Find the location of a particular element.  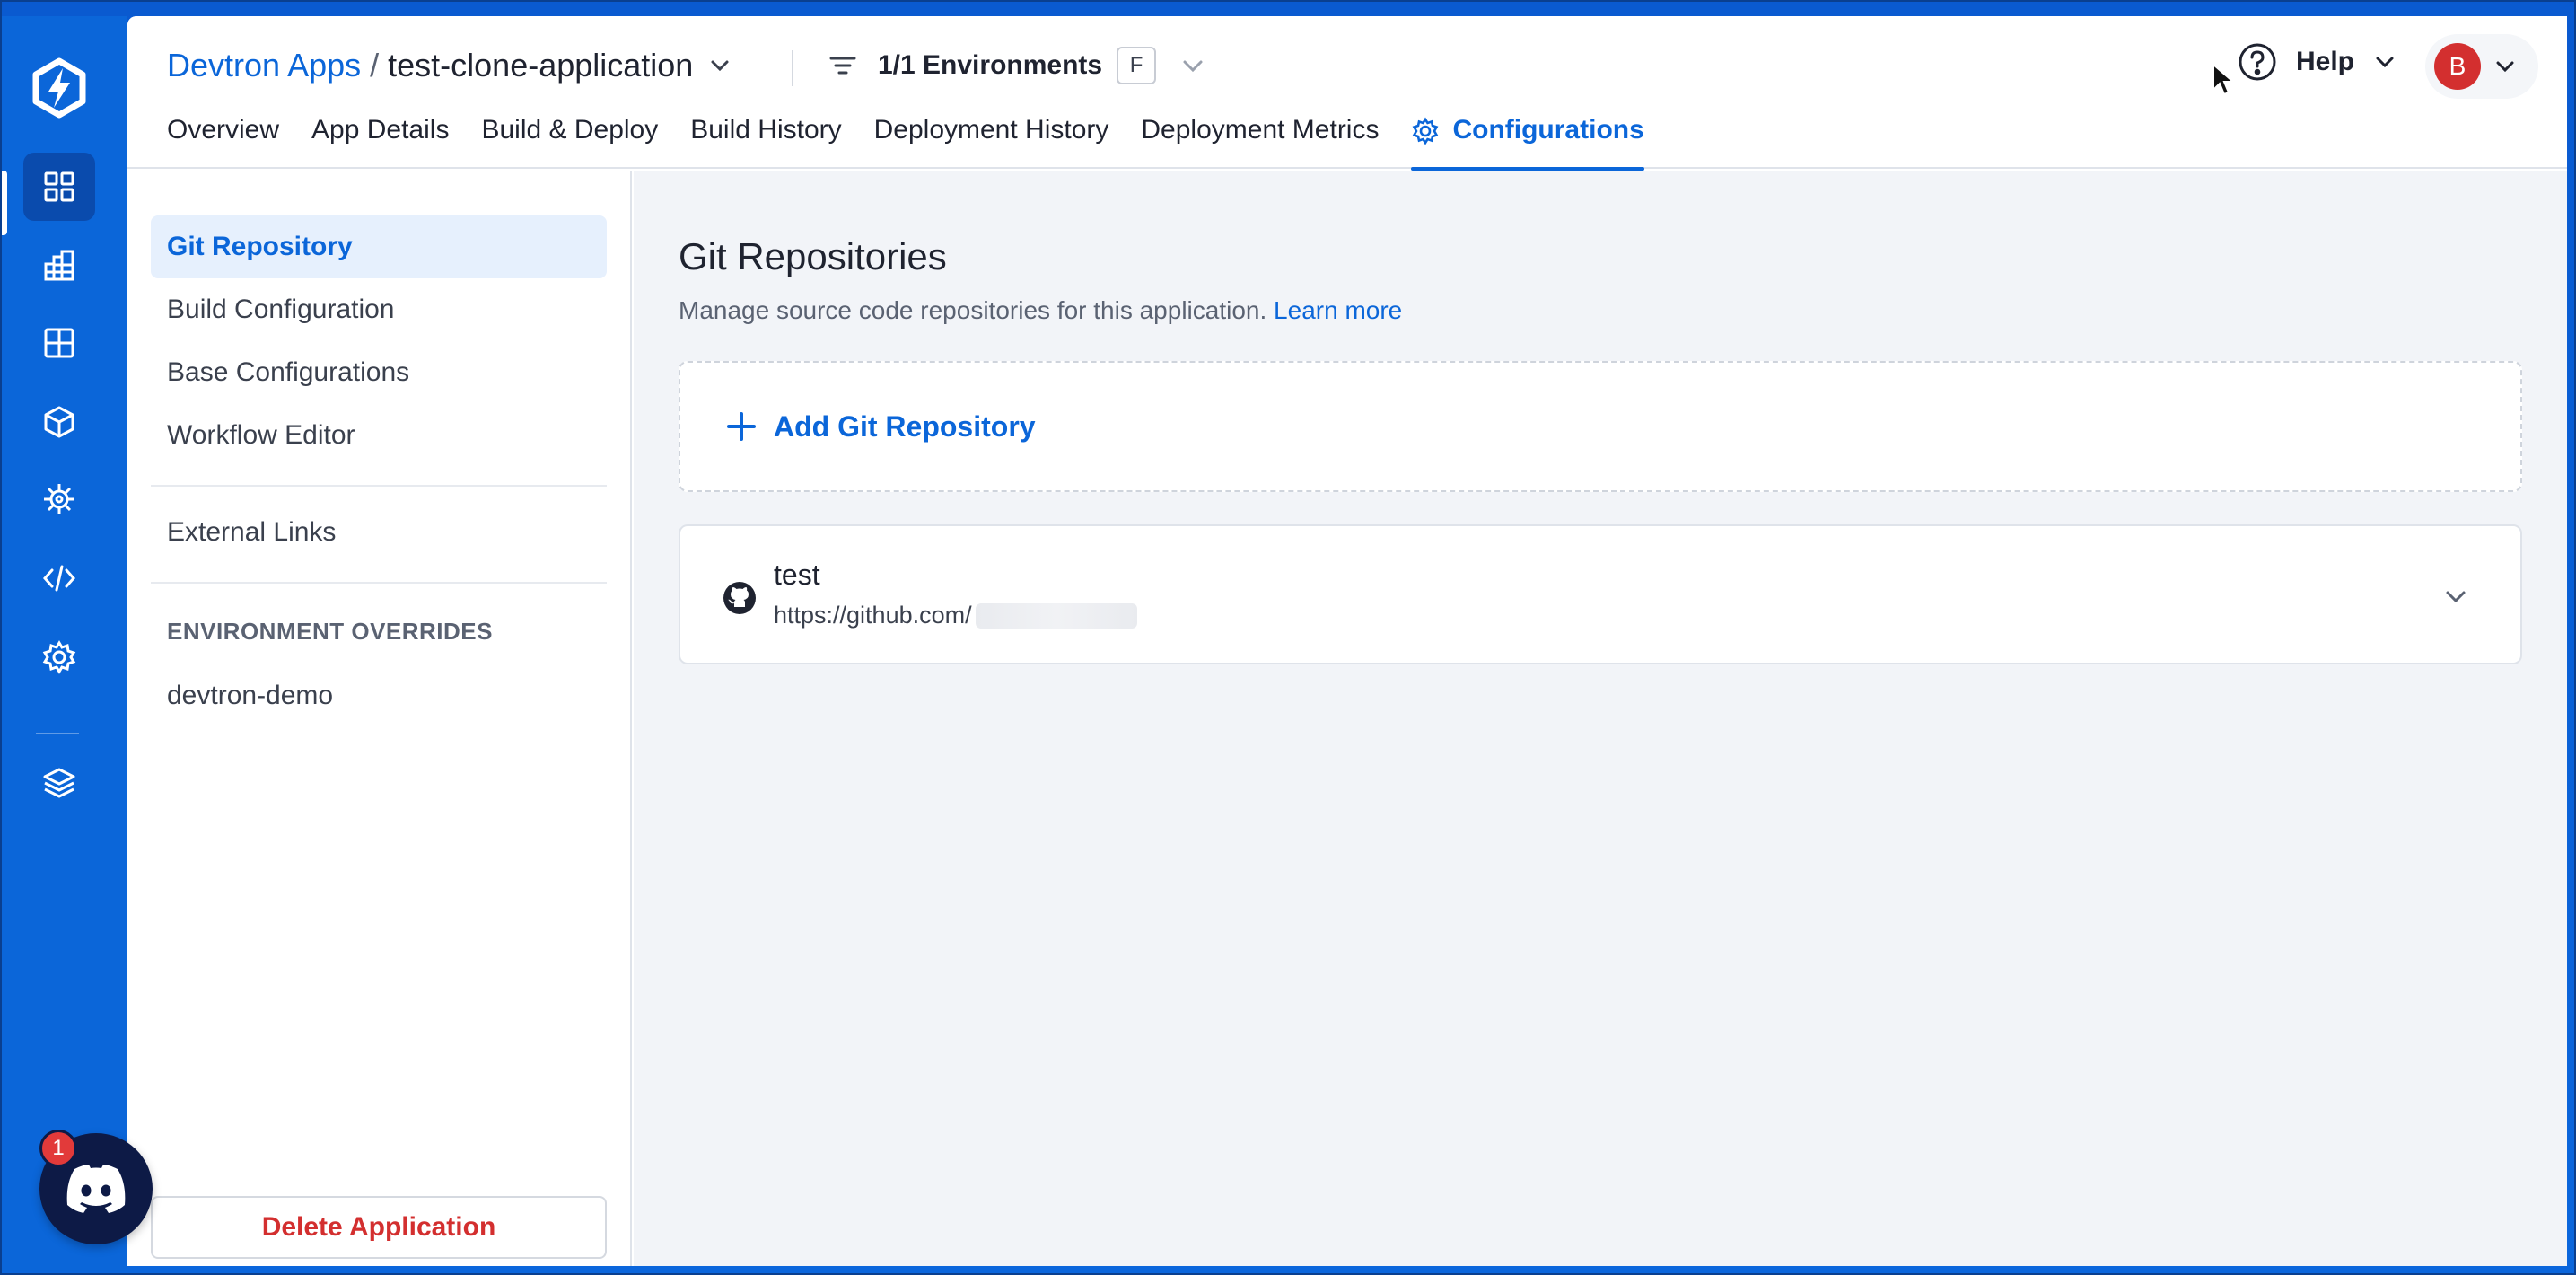

avatar: B is located at coordinates (2457, 66).